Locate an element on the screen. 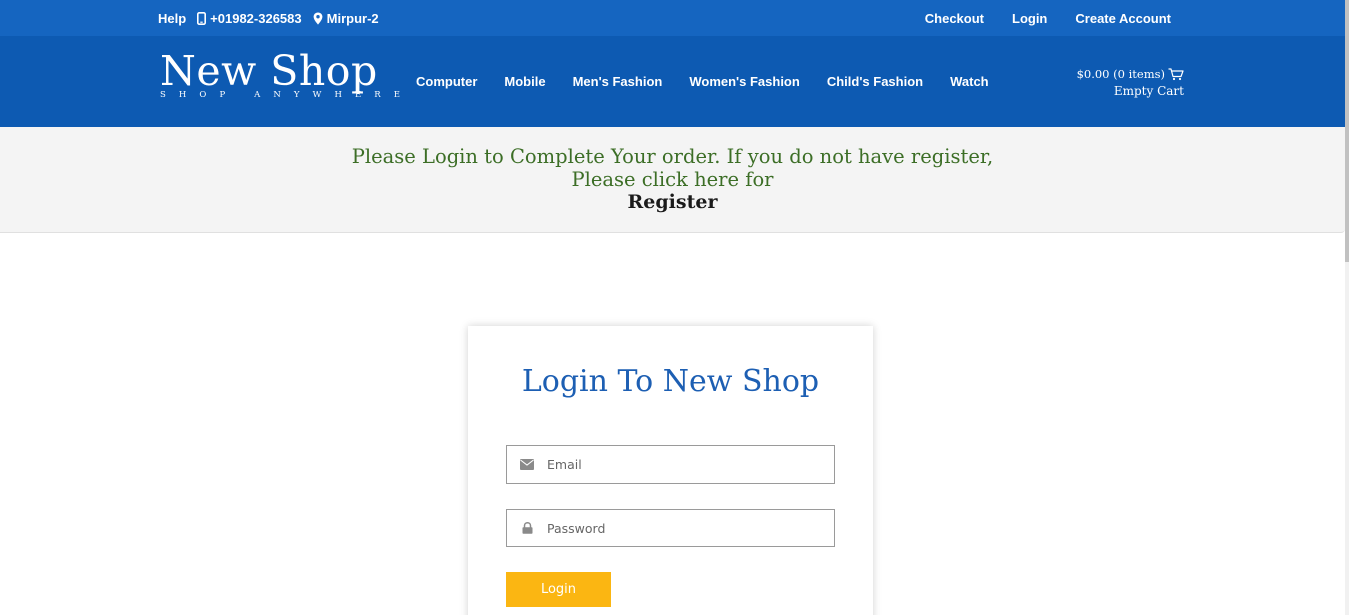  mobile-phone-icon is located at coordinates (202, 18).